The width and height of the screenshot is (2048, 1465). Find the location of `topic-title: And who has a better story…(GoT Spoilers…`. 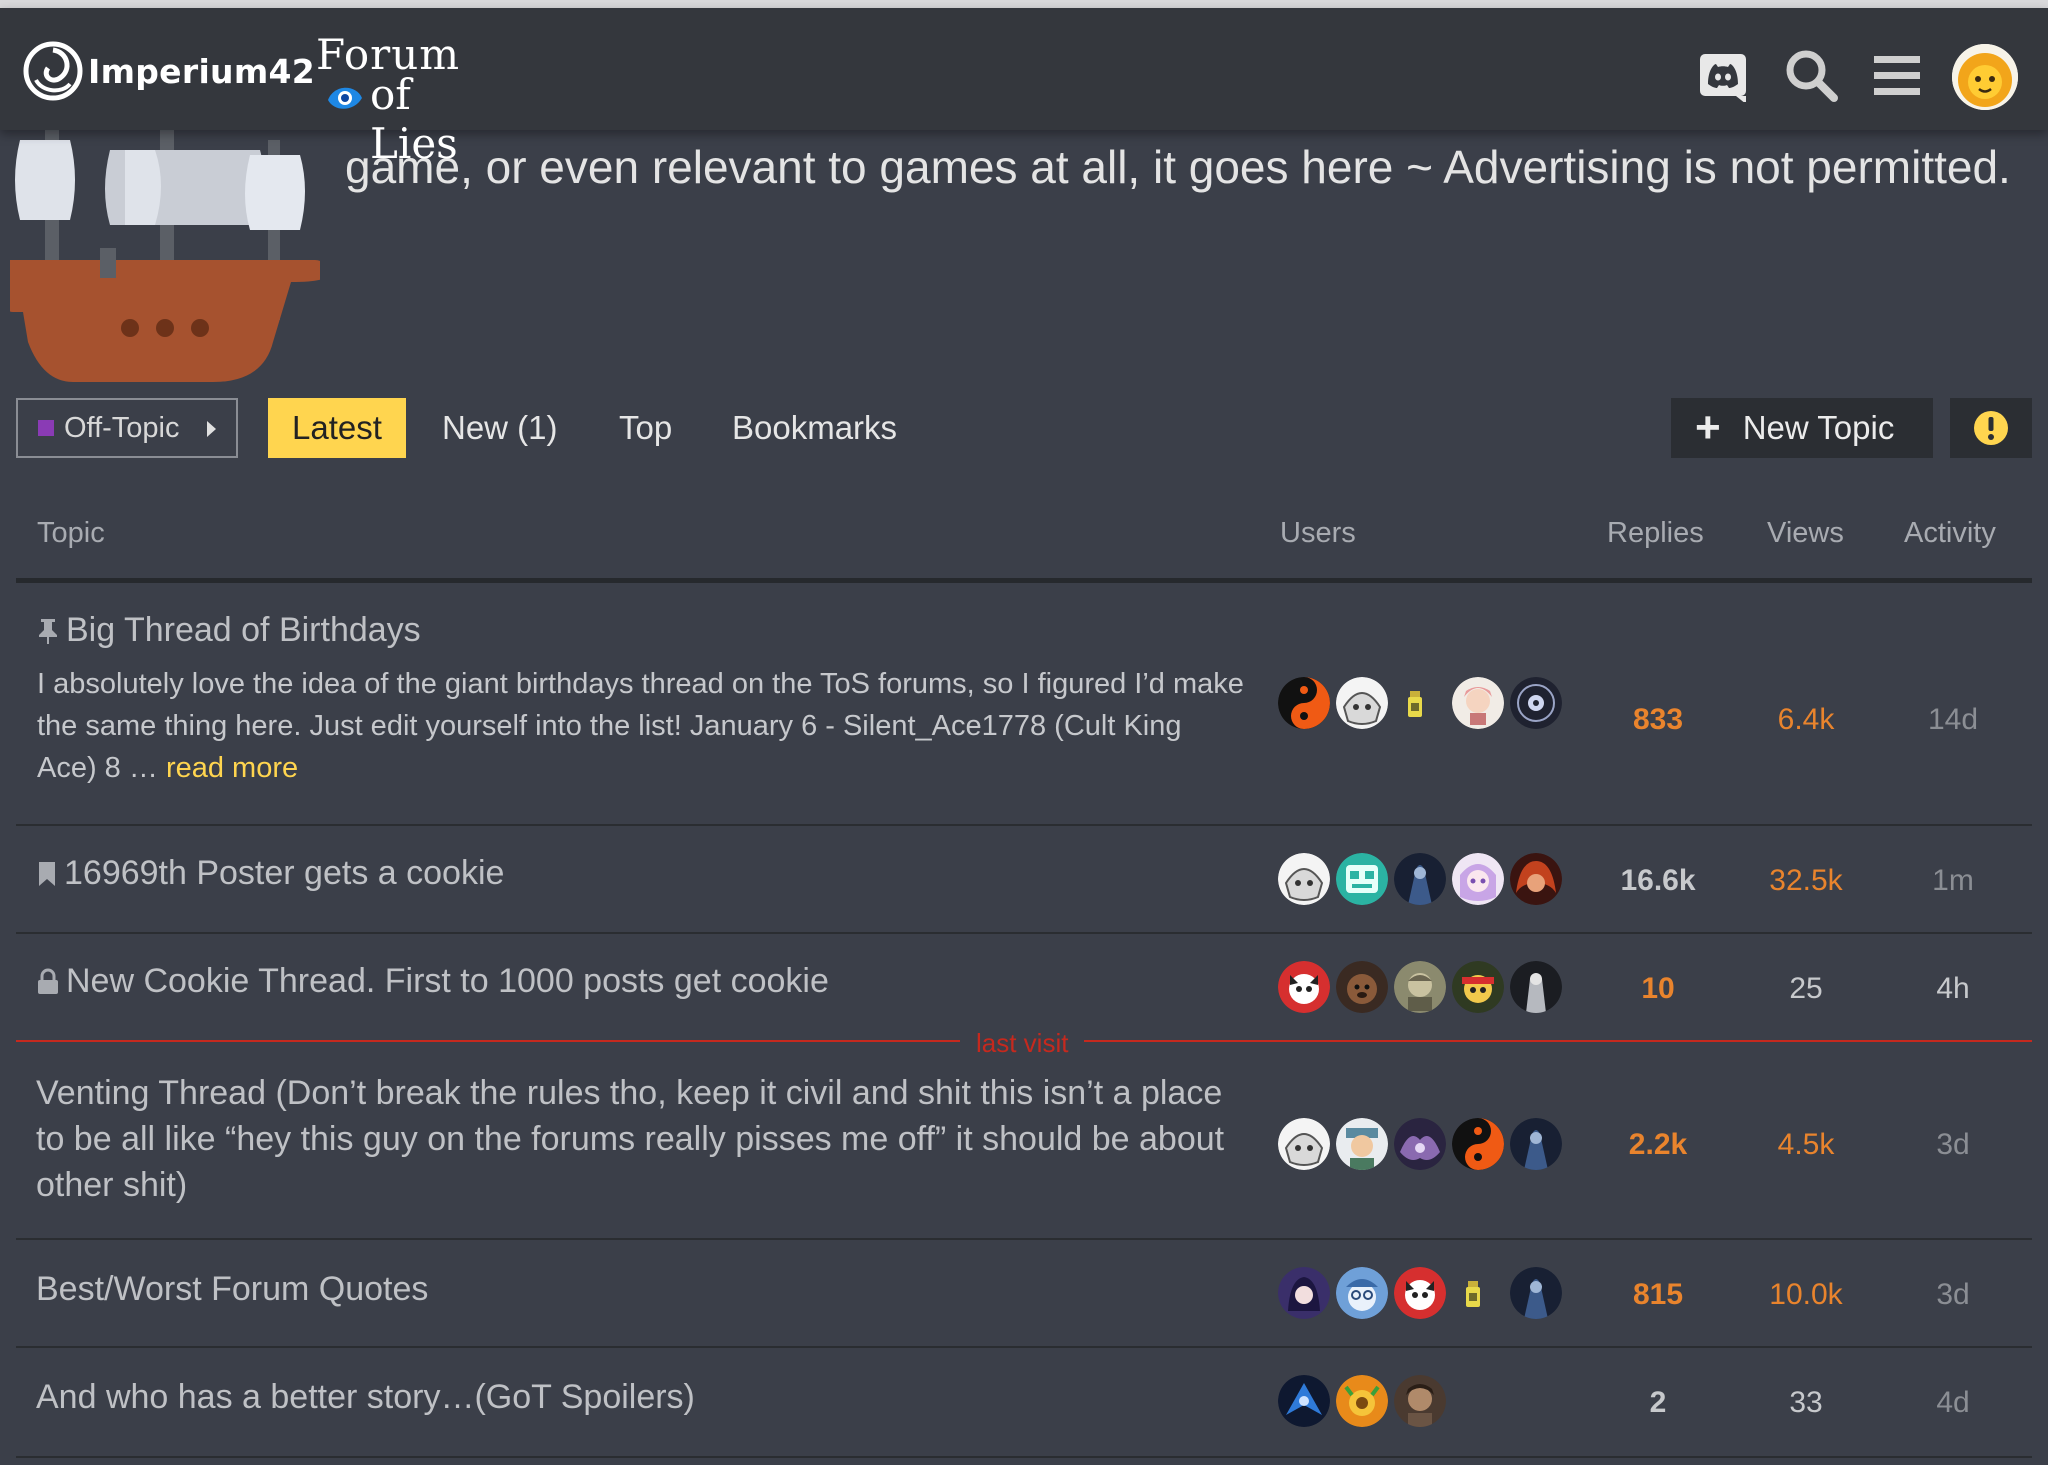

topic-title: And who has a better story…(GoT Spoilers… is located at coordinates (365, 1397).